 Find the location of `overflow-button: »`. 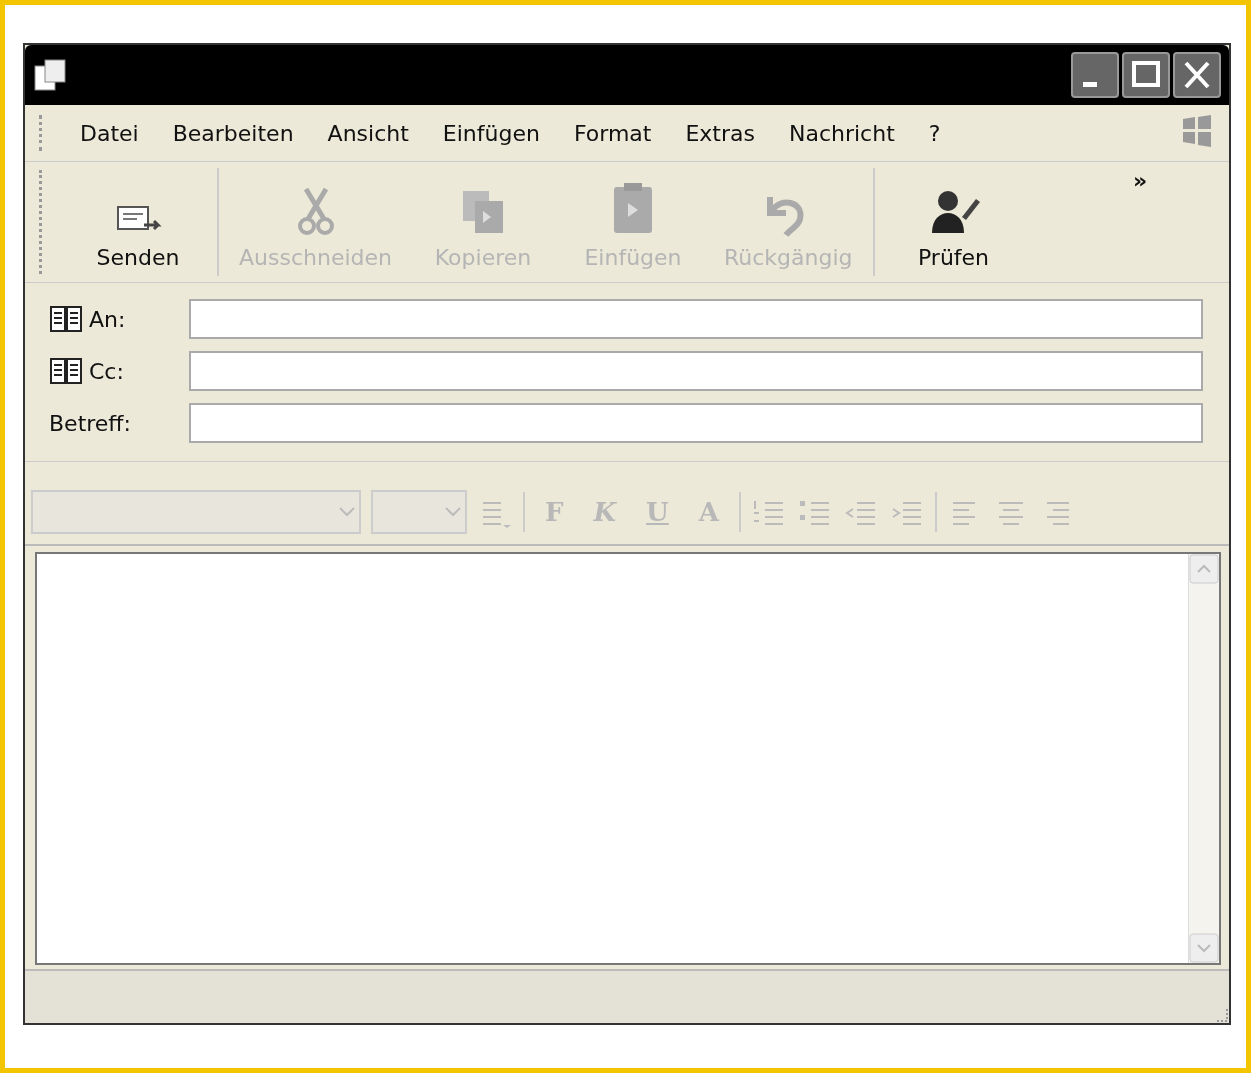

overflow-button: » is located at coordinates (1140, 183).